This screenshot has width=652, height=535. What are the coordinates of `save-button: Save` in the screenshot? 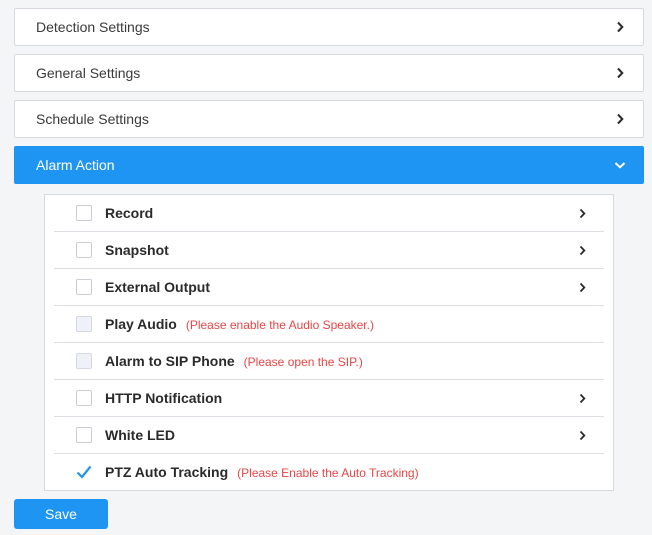 It's located at (61, 514).